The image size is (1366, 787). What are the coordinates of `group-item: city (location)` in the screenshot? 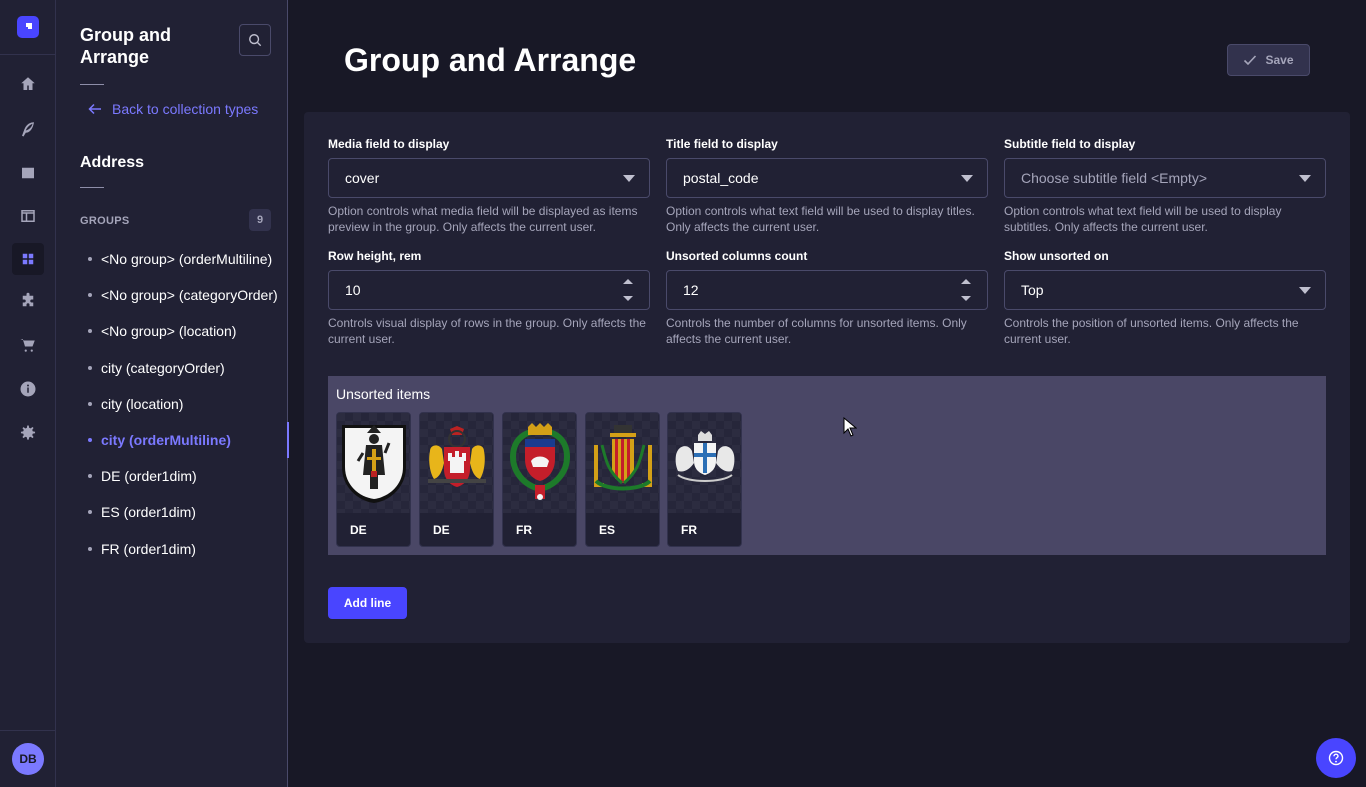 It's located at (171, 404).